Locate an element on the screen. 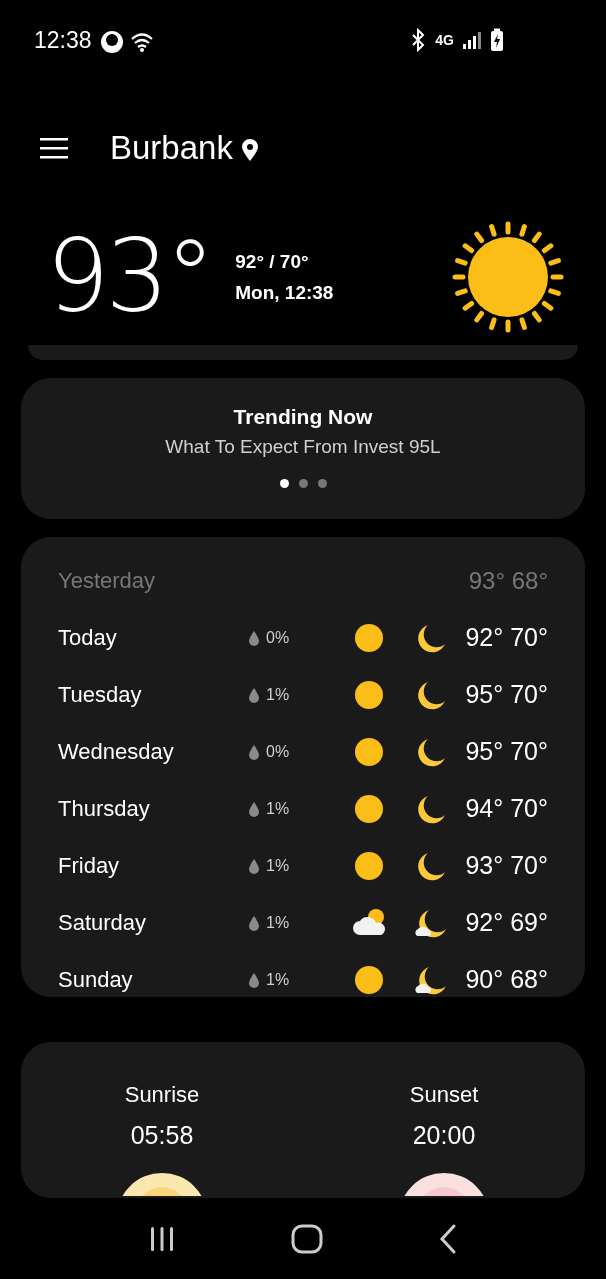 This screenshot has height=1279, width=606. day-name: Saturday is located at coordinates (103, 923).